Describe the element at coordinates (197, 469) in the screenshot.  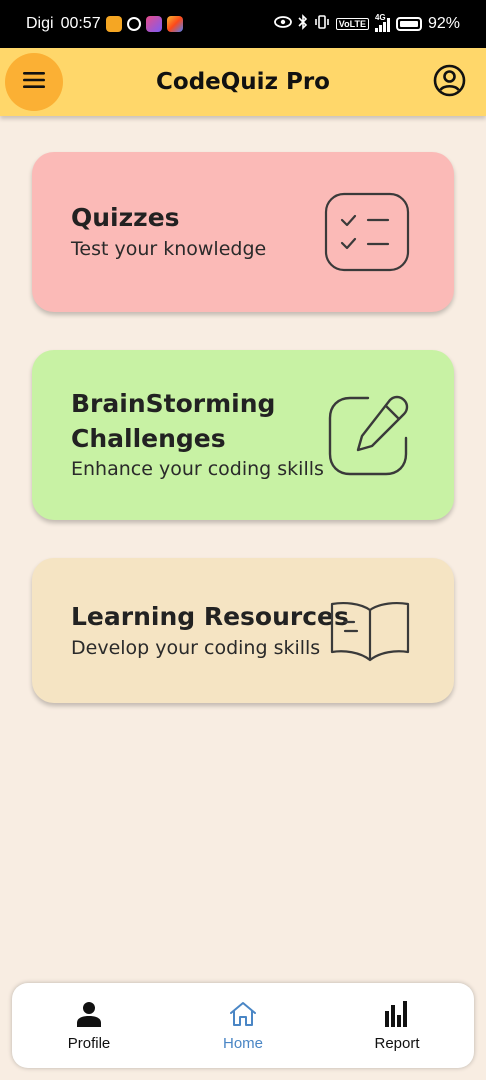
I see `card-subtitle: Enhance your coding skills` at that location.